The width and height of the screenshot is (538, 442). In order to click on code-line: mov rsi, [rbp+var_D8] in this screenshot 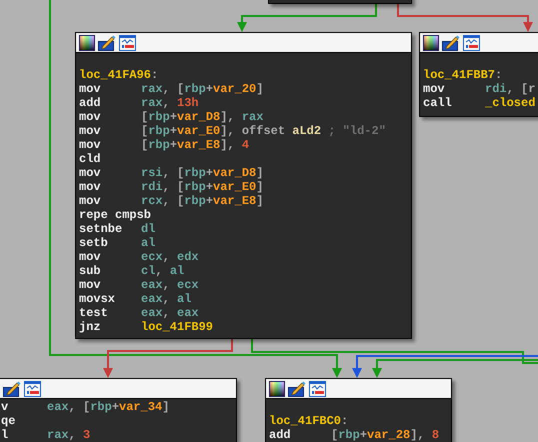, I will do `click(171, 173)`.